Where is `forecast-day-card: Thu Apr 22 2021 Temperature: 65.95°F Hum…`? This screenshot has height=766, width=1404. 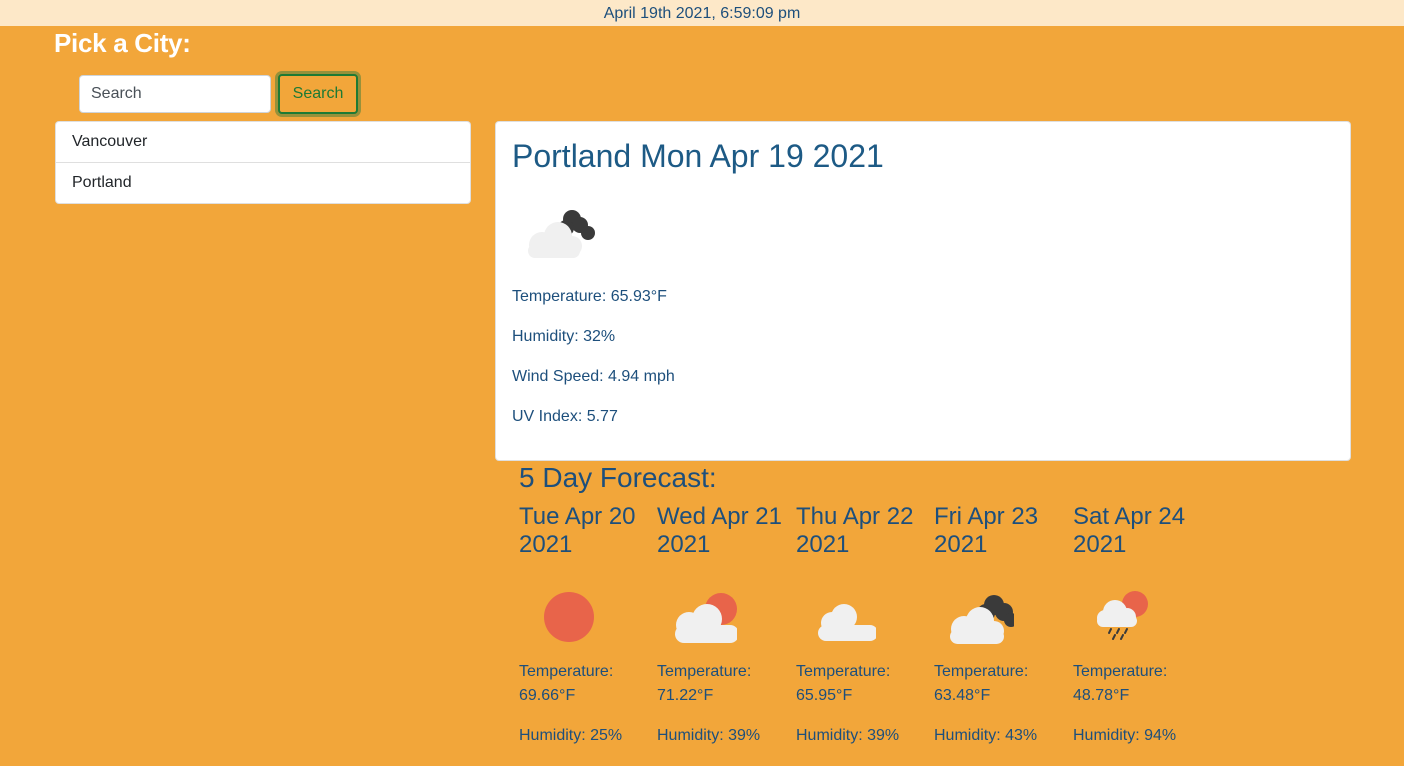
forecast-day-card: Thu Apr 22 2021 Temperature: 65.95°F Hum… is located at coordinates (861, 625).